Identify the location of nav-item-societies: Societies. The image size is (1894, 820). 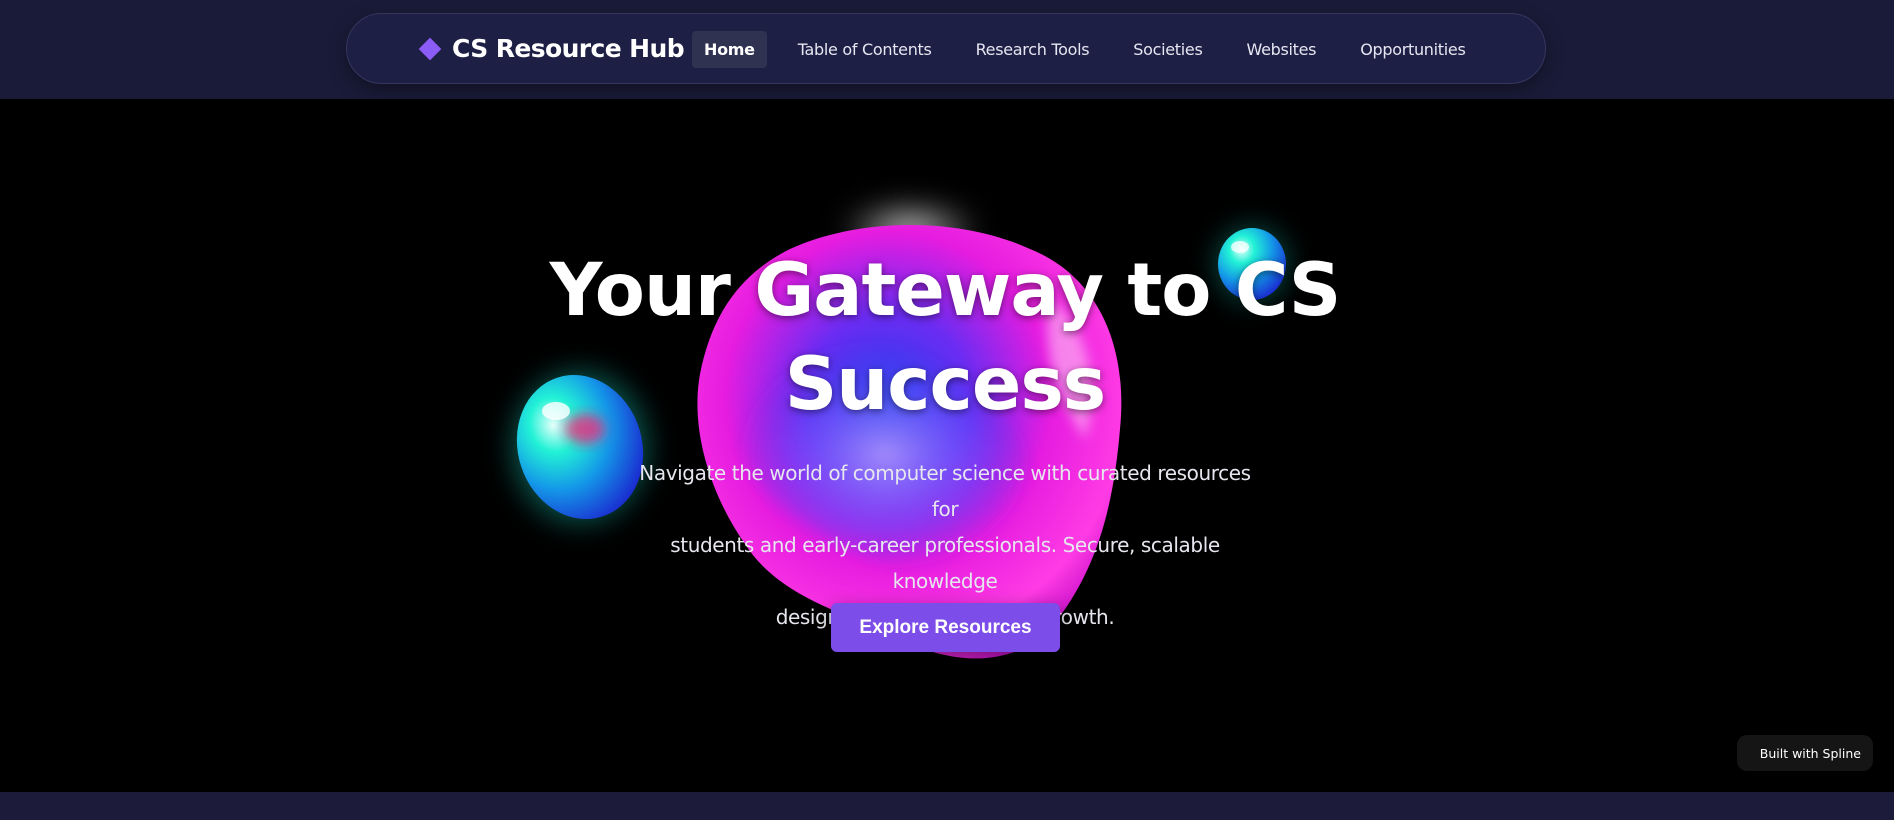
(1167, 49).